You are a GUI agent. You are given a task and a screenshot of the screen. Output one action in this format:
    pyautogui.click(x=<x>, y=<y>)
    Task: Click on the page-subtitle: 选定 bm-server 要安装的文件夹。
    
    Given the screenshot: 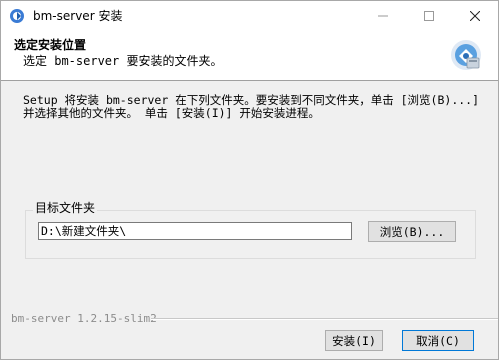 What is the action you would take?
    pyautogui.click(x=123, y=61)
    